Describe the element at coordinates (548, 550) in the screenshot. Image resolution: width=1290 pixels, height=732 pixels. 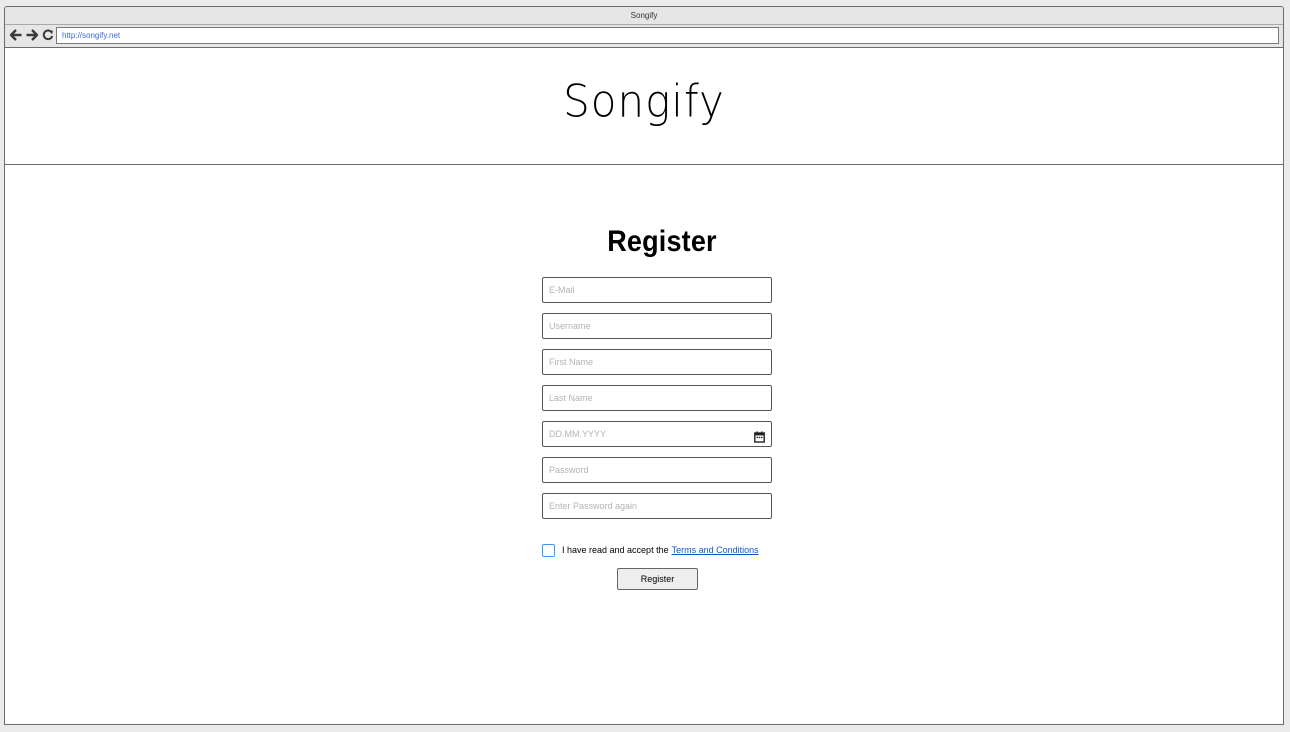
I see `terms-checkbox` at that location.